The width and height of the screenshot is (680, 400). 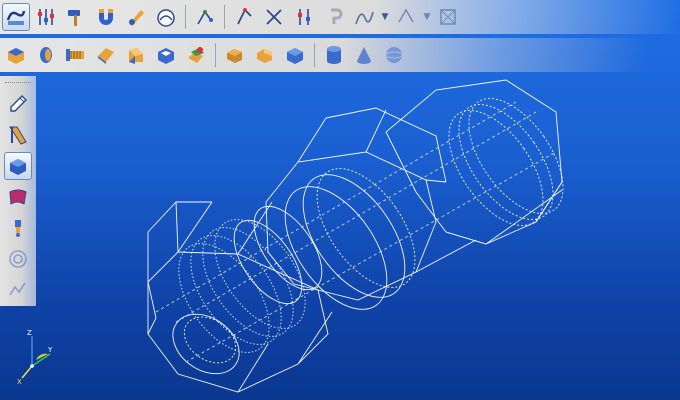 I want to click on triad-y-label: Y, so click(x=50, y=350).